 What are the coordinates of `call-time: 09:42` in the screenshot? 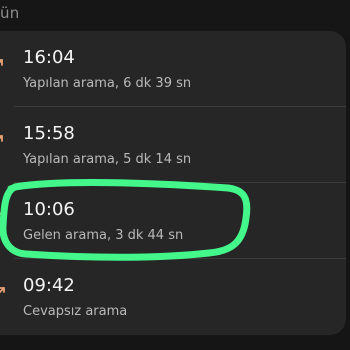 It's located at (49, 285).